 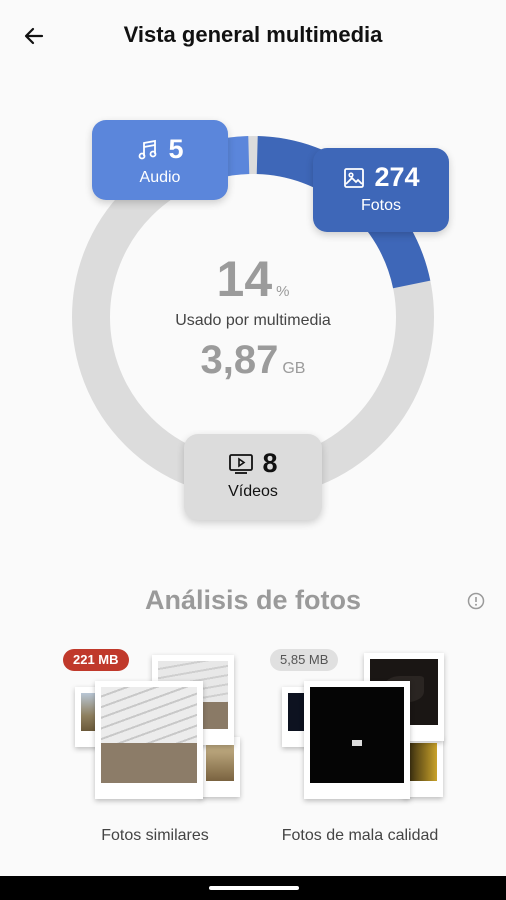 What do you see at coordinates (148, 149) in the screenshot?
I see `music-note-icon` at bounding box center [148, 149].